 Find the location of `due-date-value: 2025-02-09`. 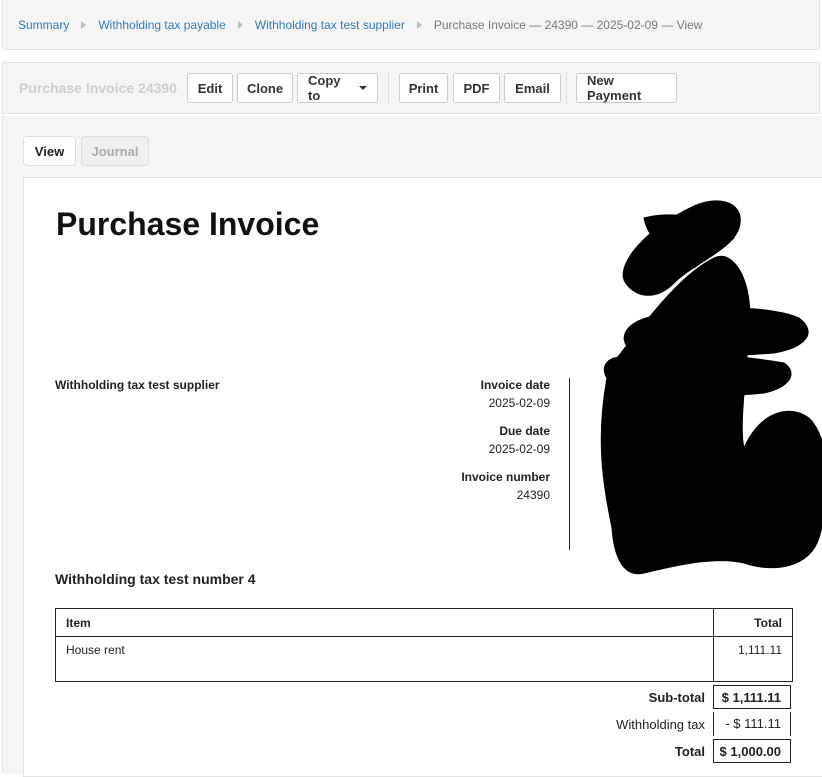

due-date-value: 2025-02-09 is located at coordinates (519, 449).